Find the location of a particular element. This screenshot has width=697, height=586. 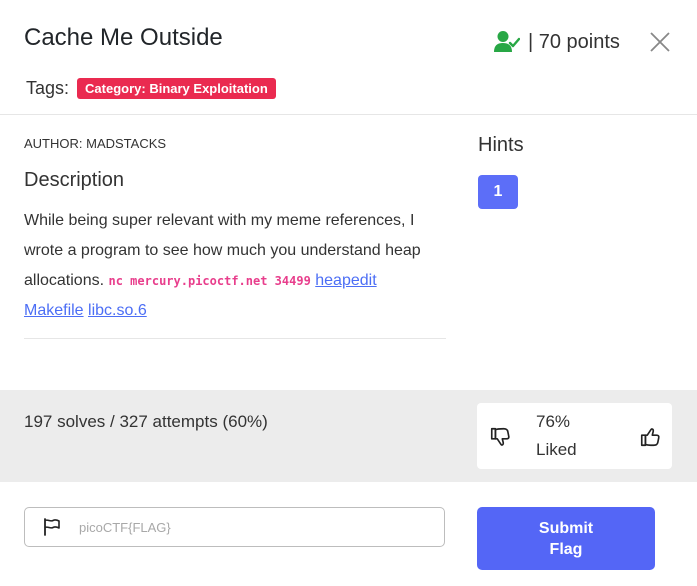

description-heading: Description is located at coordinates (74, 180).